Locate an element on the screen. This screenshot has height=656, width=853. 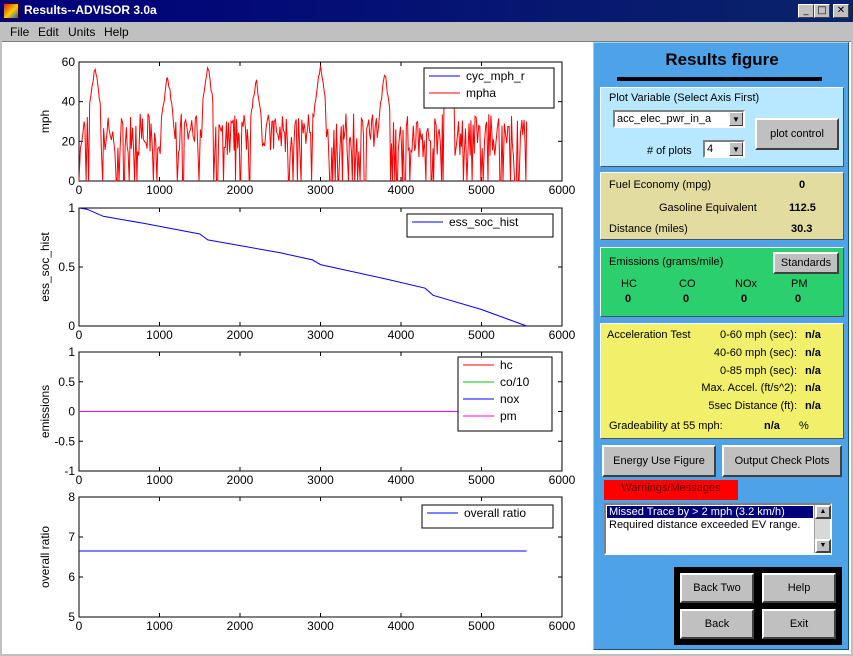
close-button: ✕ is located at coordinates (841, 11).